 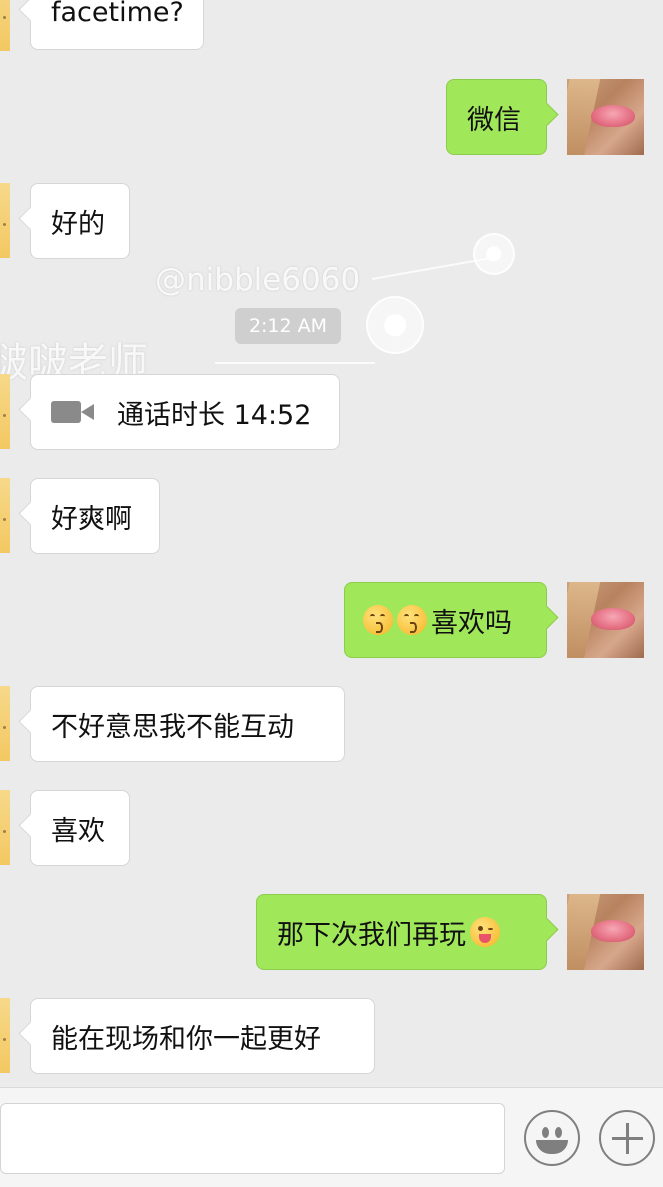 I want to click on message-bubble-incoming: 能在现场和你一起更好, so click(x=202, y=1036).